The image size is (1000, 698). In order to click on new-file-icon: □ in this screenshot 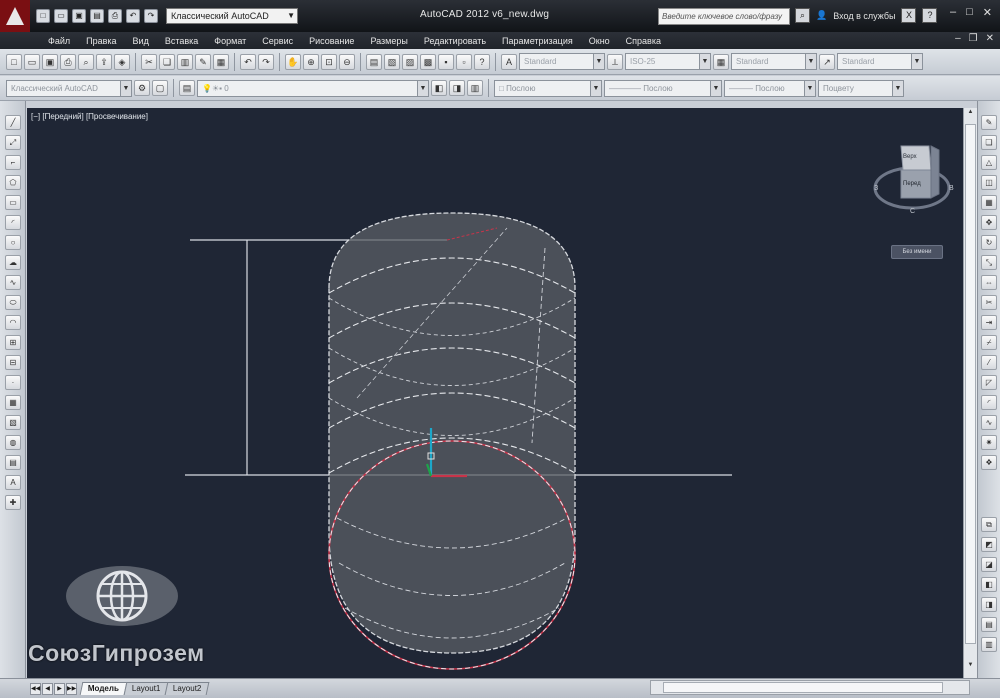, I will do `click(43, 16)`.